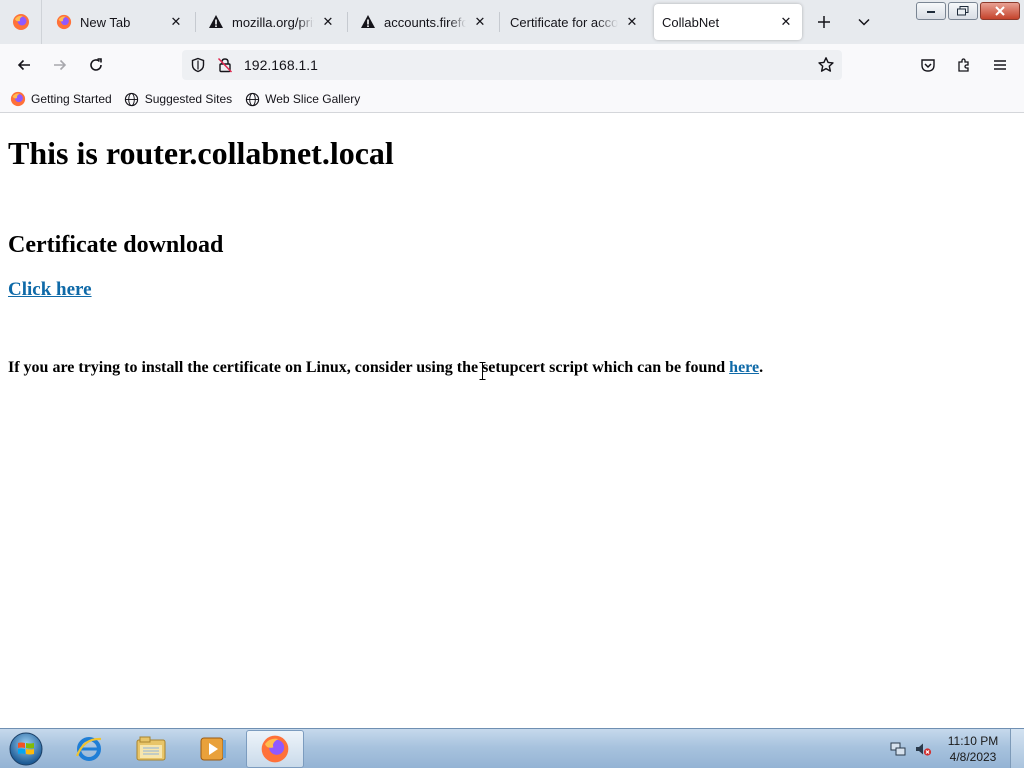  I want to click on pocket-icon, so click(928, 65).